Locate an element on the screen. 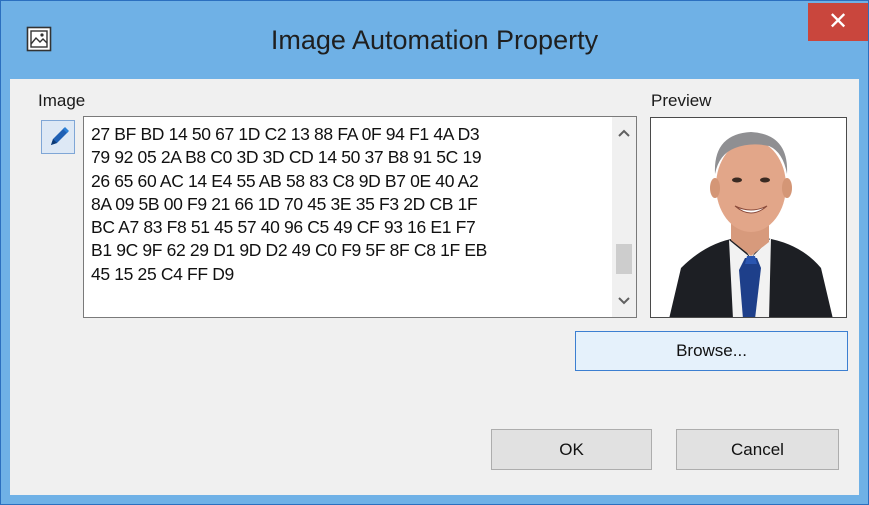  edit-image-button is located at coordinates (58, 137).